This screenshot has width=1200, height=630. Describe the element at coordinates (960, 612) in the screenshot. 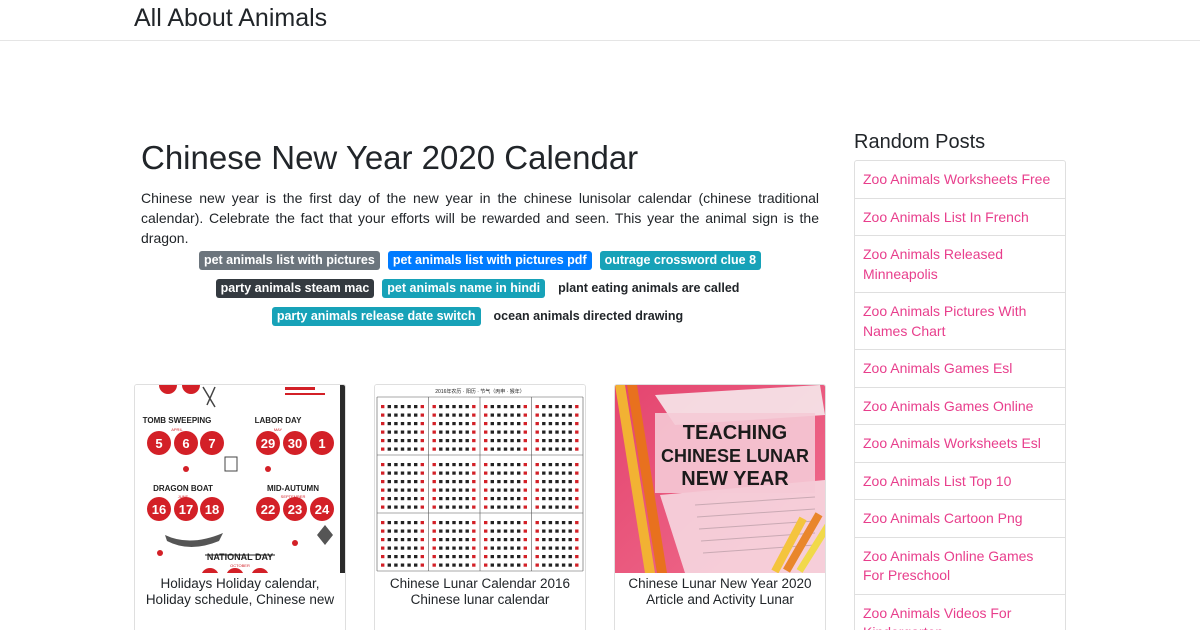

I see `sidebar-post-link: Zoo Animals Videos For Kindergarten` at that location.